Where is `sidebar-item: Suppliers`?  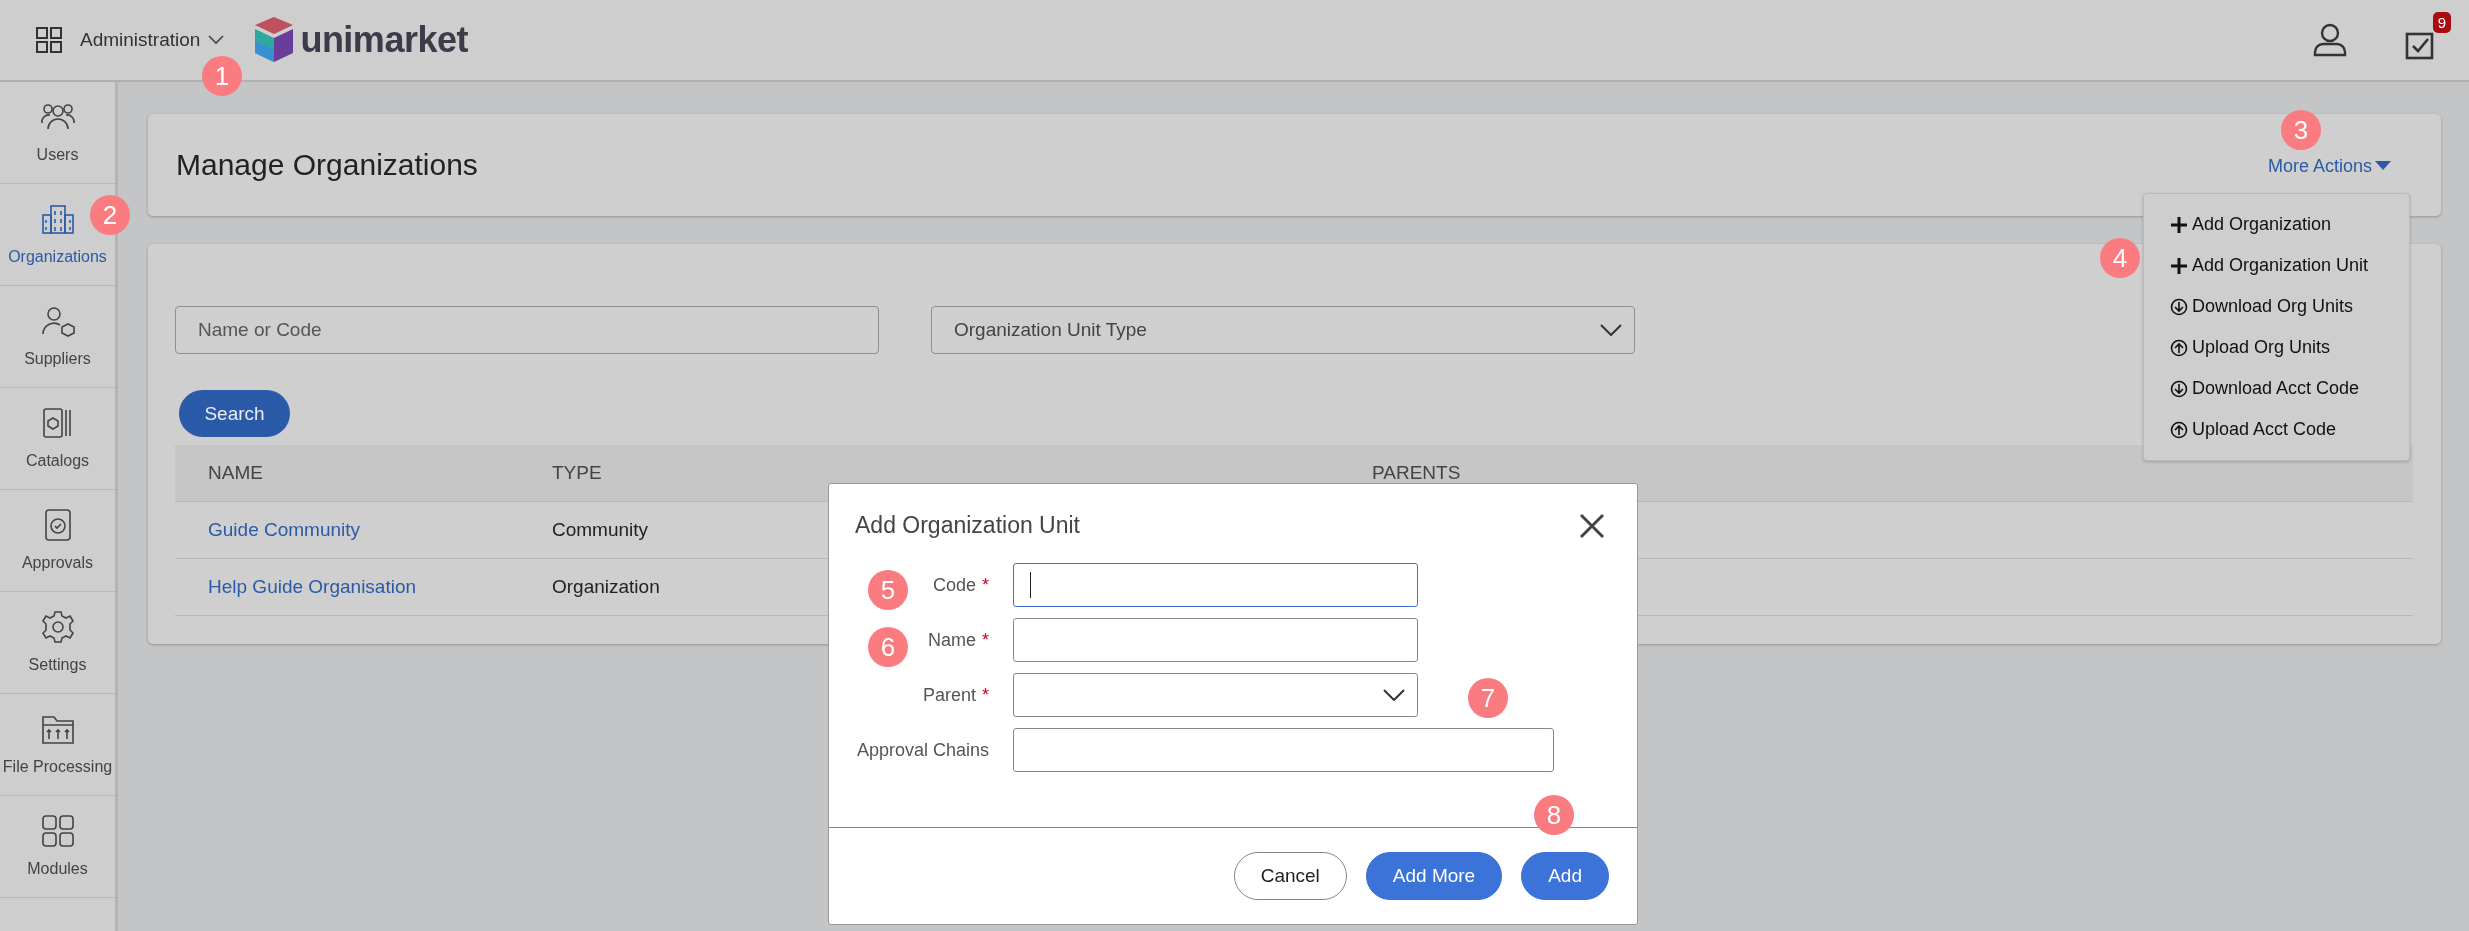
sidebar-item: Suppliers is located at coordinates (57, 337).